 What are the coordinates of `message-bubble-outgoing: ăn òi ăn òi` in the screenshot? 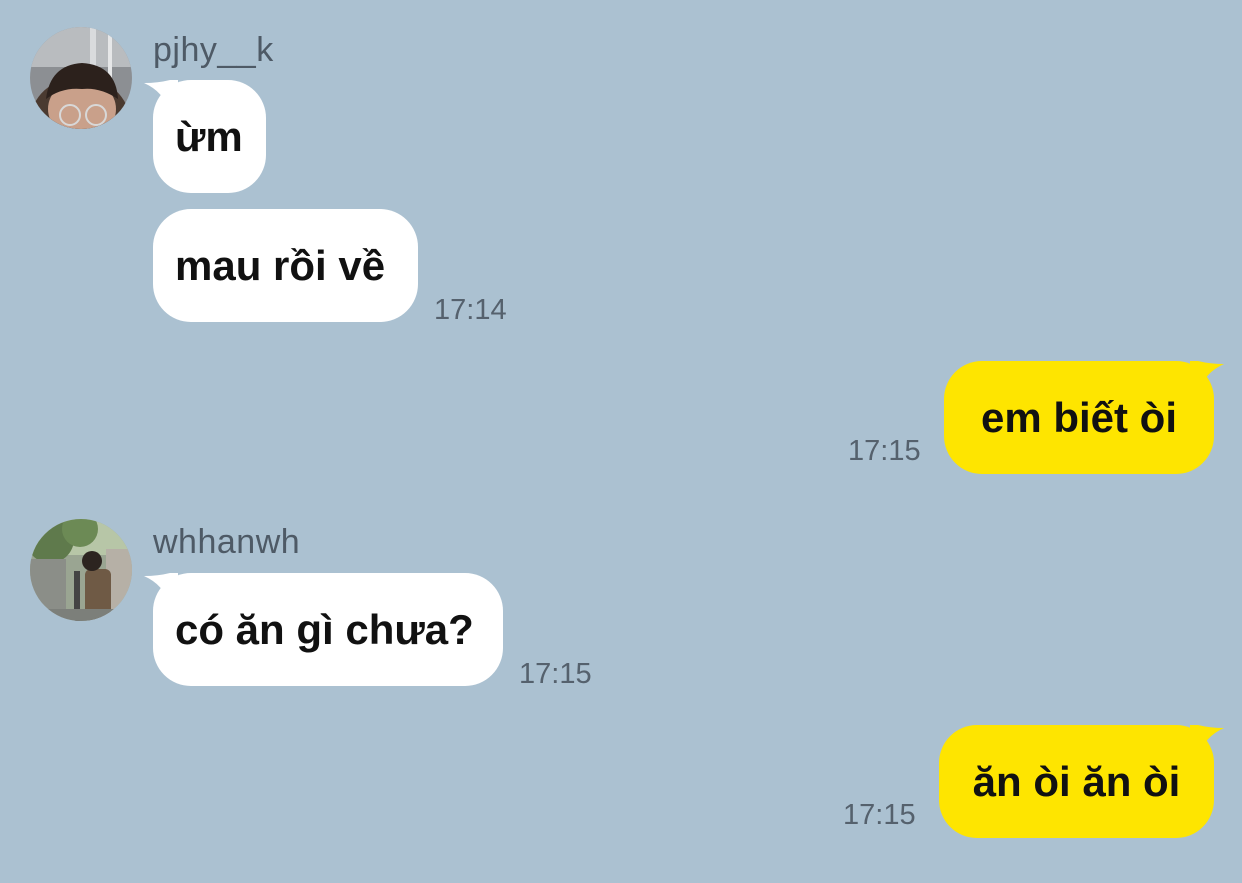 It's located at (1076, 781).